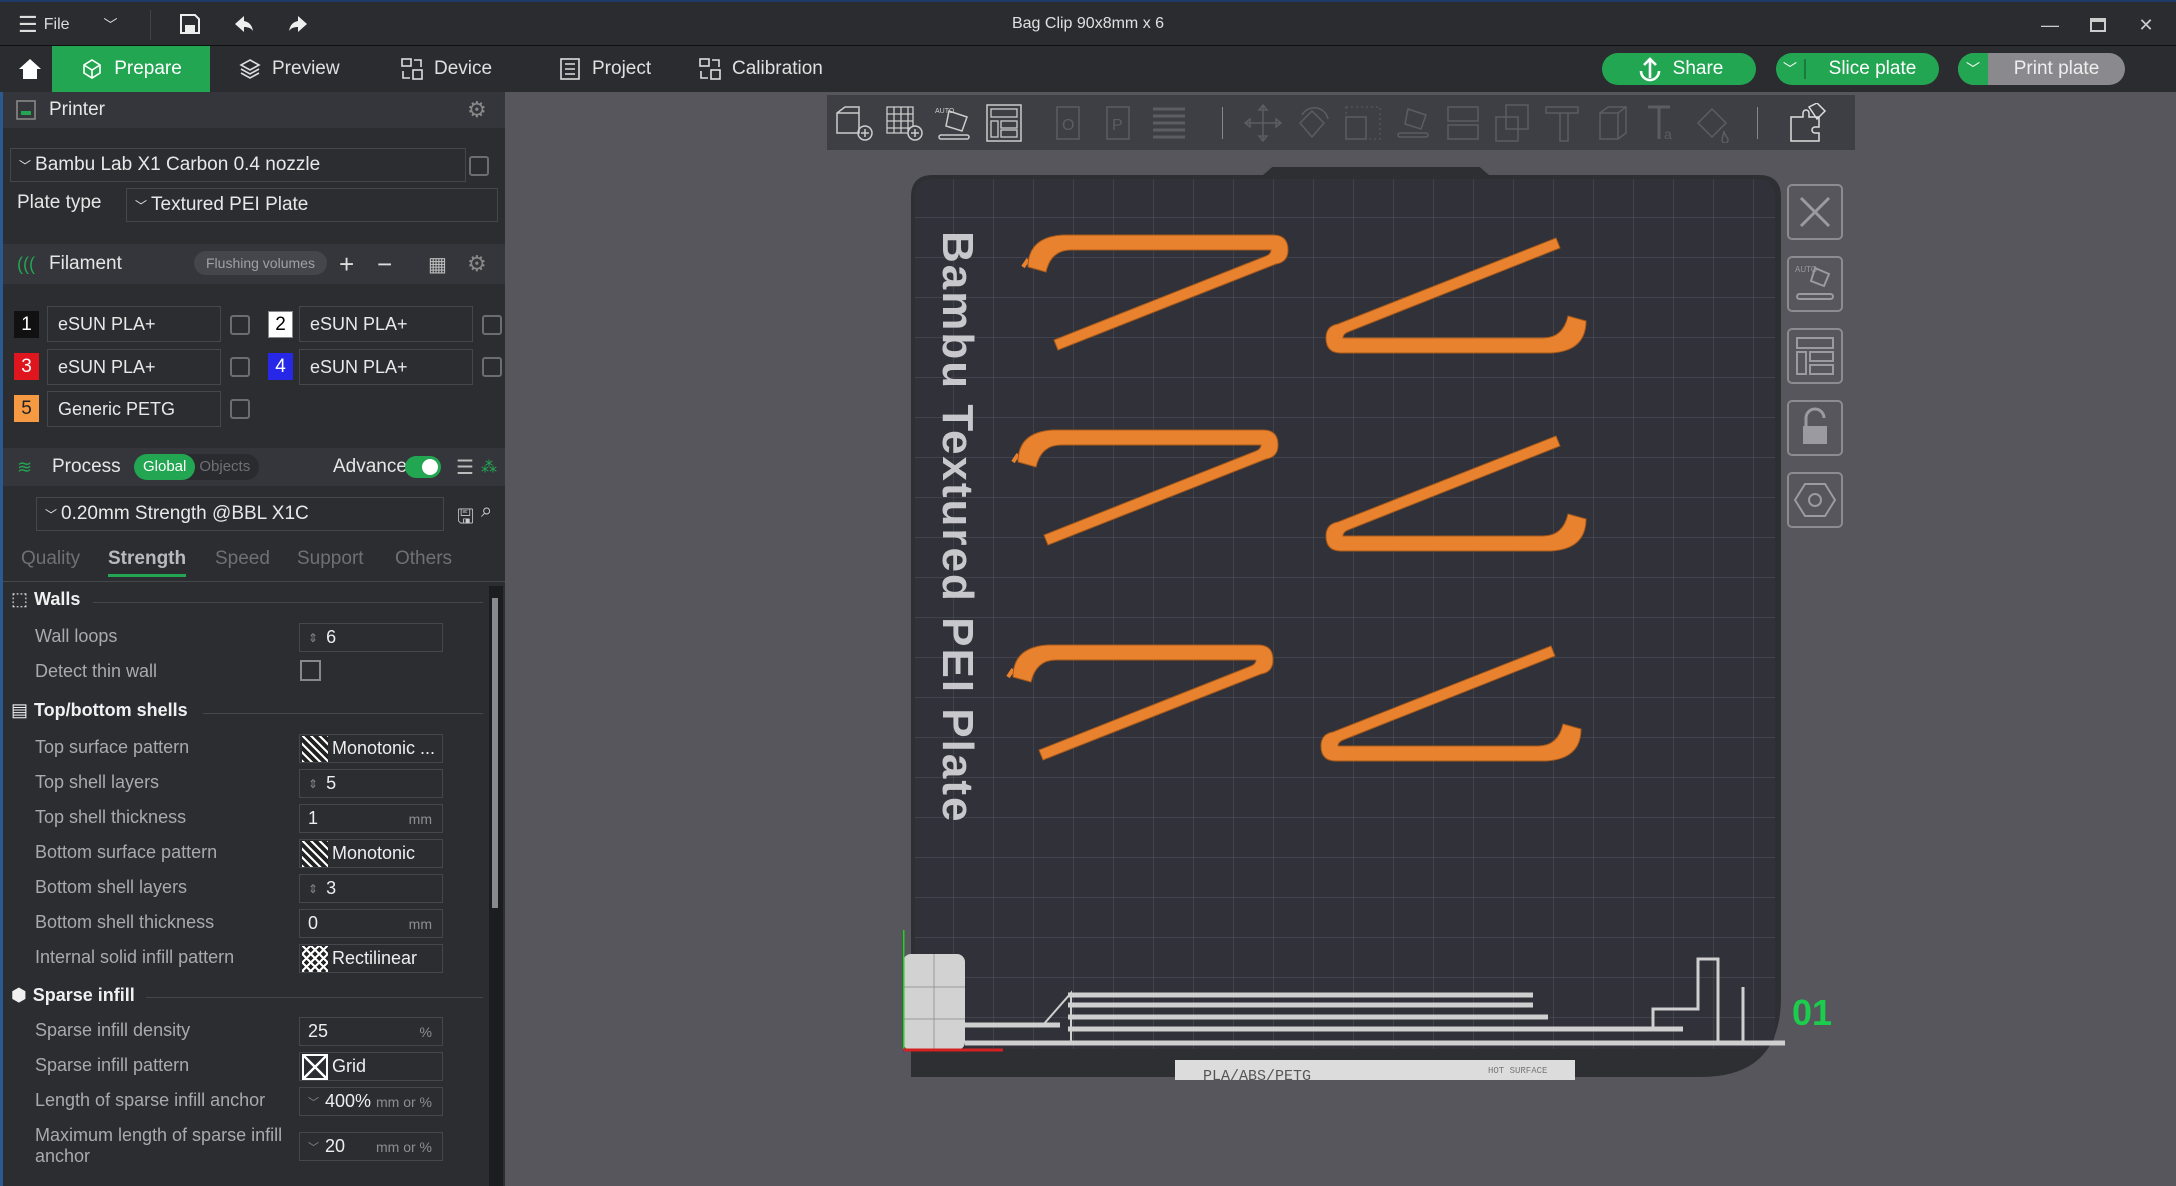  I want to click on max-sparse-infill-anchor-select: ﹀ 20 mm or %, so click(371, 1146).